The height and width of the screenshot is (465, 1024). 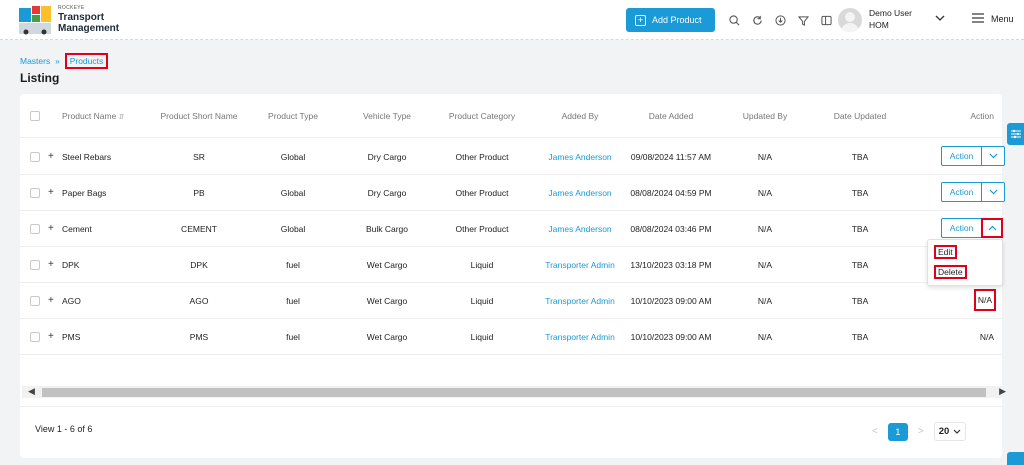 What do you see at coordinates (35, 116) in the screenshot?
I see `select-all-checkbox` at bounding box center [35, 116].